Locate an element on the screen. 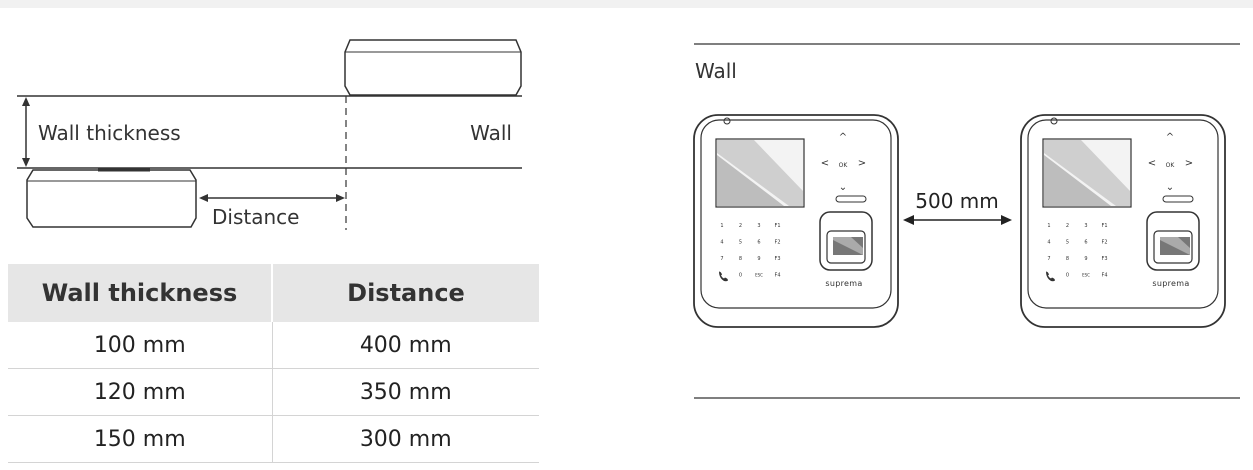 The height and width of the screenshot is (470, 1253). table-row: 100 mm 400 mm is located at coordinates (273, 345).